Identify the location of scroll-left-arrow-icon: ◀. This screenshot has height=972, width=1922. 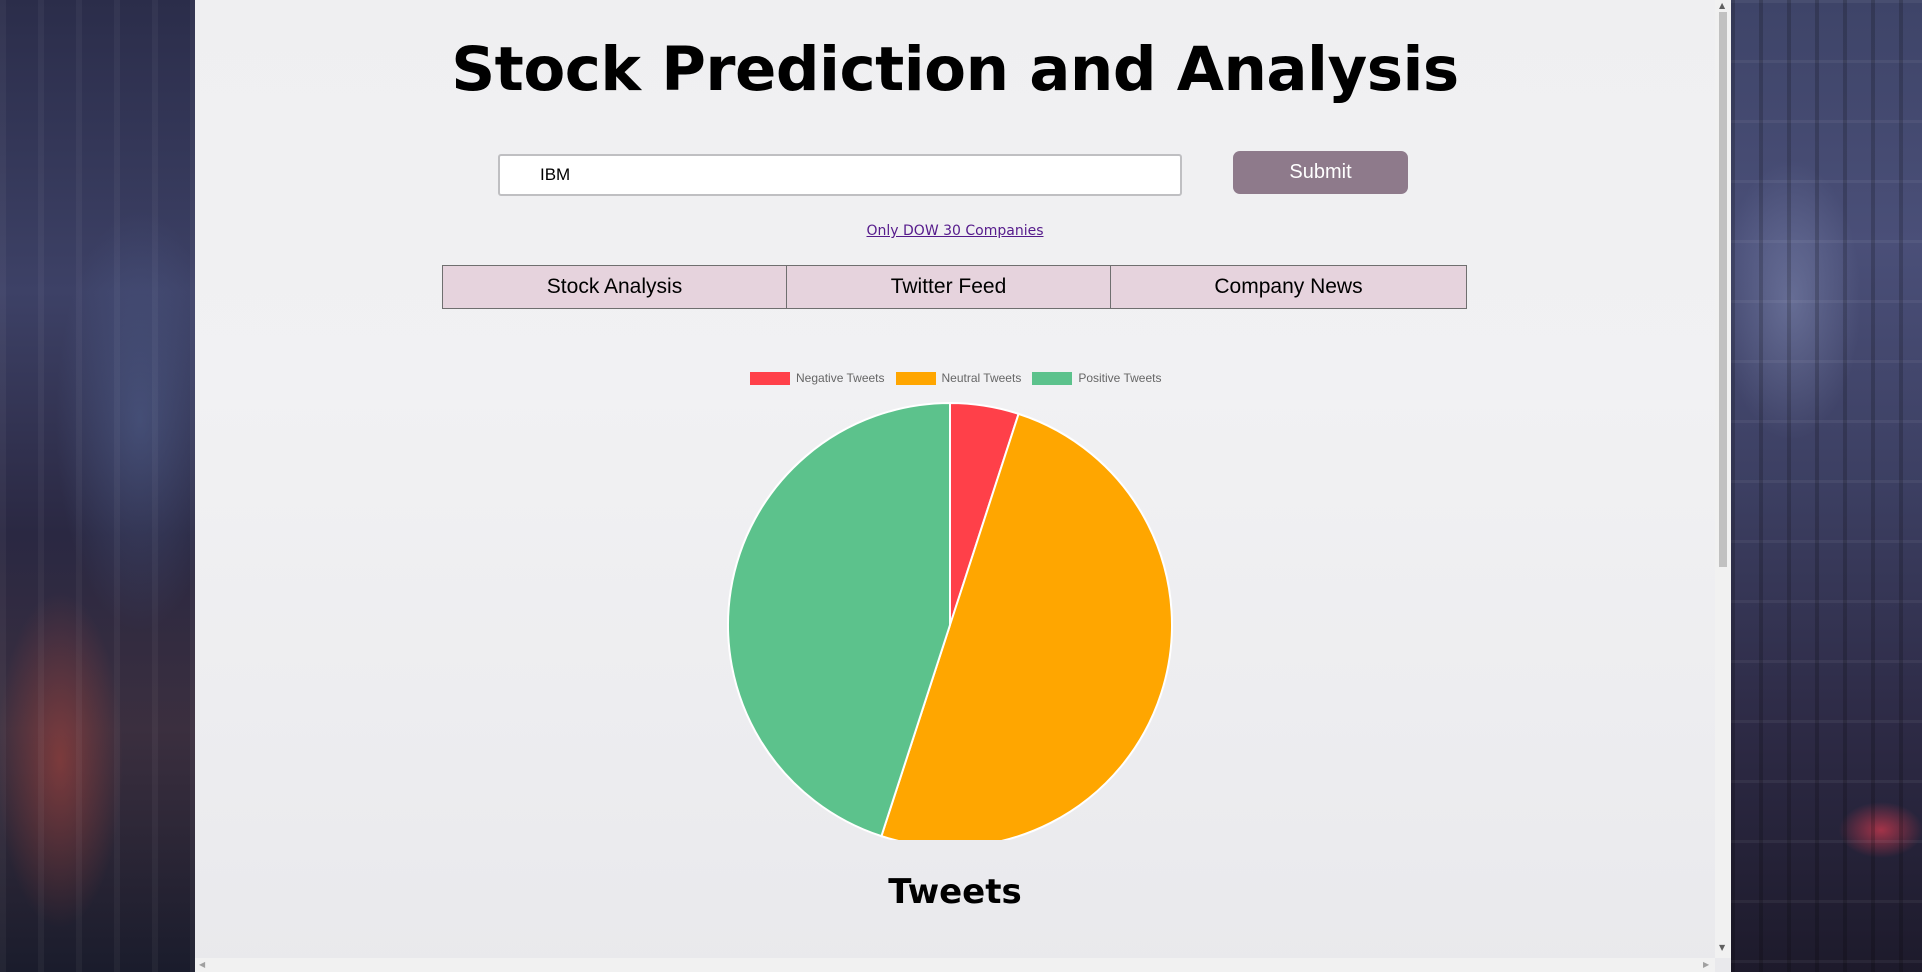
(202, 965).